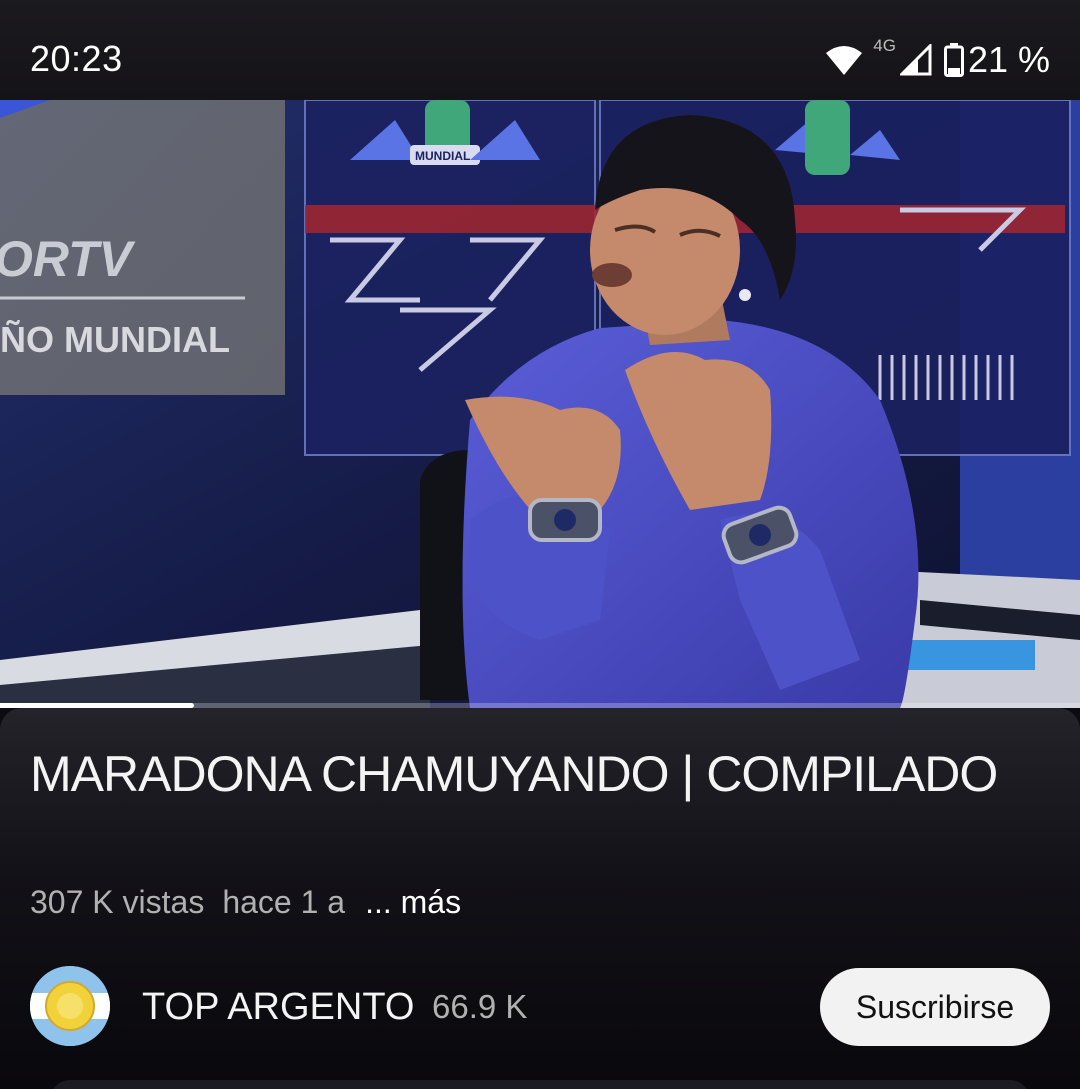  What do you see at coordinates (915, 60) in the screenshot?
I see `signal-icon` at bounding box center [915, 60].